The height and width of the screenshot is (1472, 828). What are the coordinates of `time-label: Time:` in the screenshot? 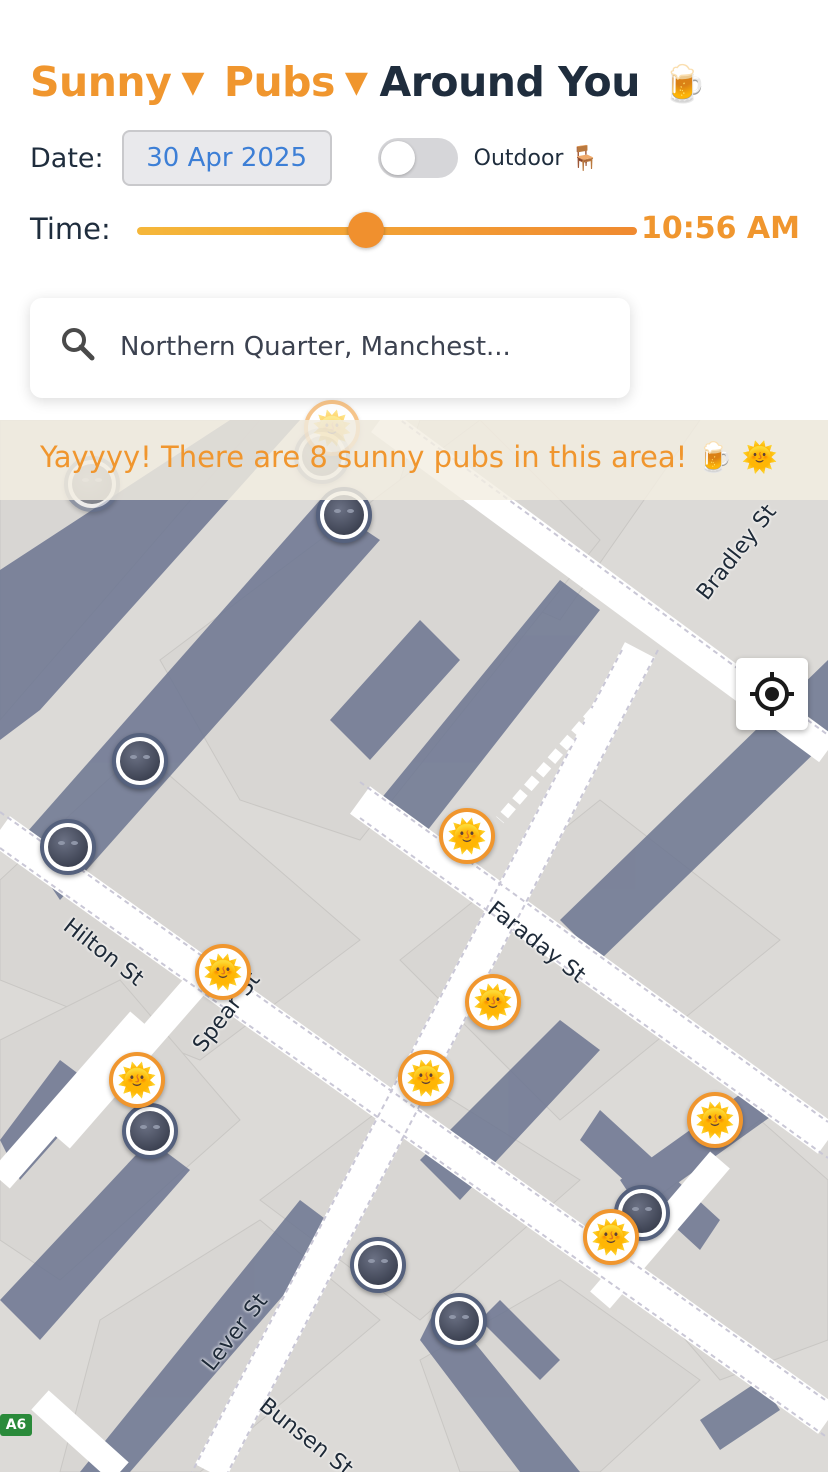 It's located at (70, 229).